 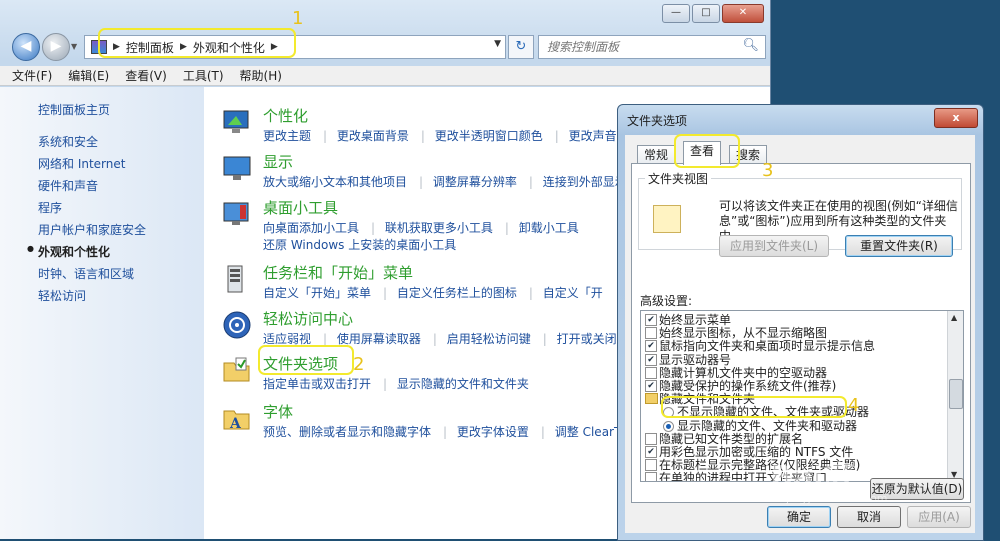 I want to click on category-title: 任务栏和「开始」菜单, so click(x=338, y=272).